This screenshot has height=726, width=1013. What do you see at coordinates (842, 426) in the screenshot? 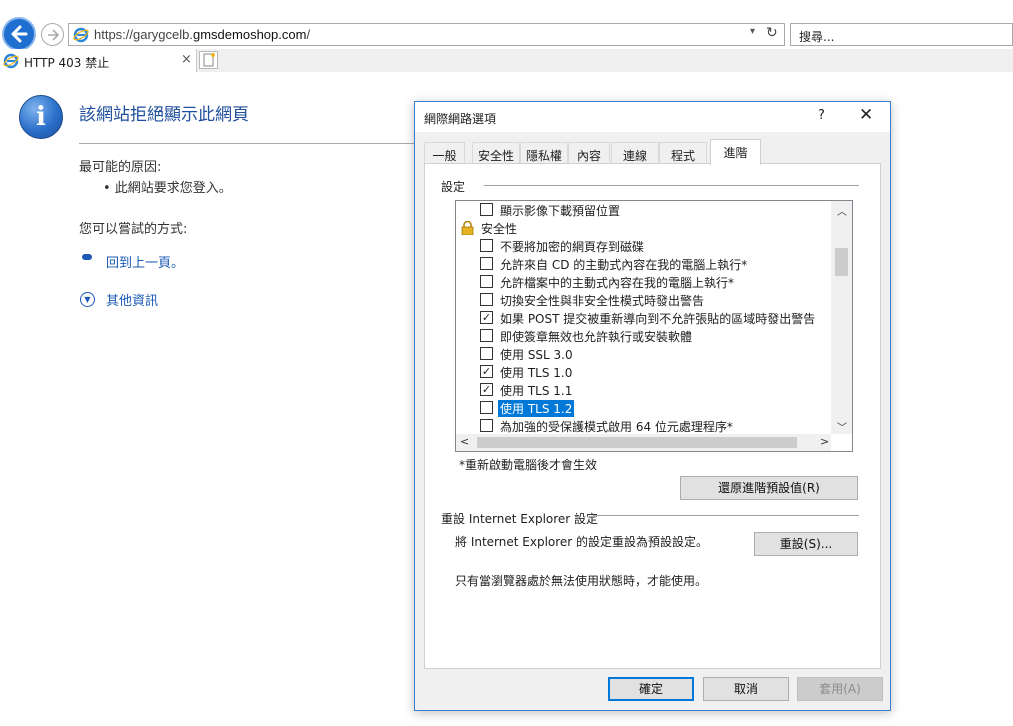
I see `chevron-down-icon: ﹀` at bounding box center [842, 426].